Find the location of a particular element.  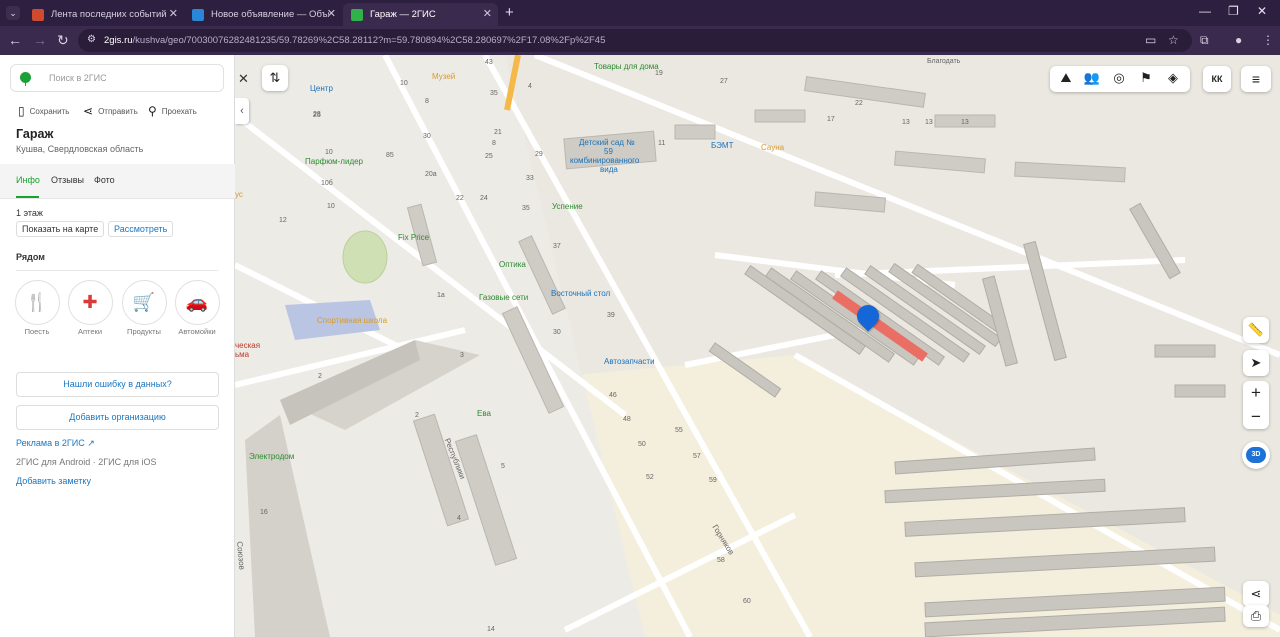

map-label: БЭМТ is located at coordinates (722, 145).